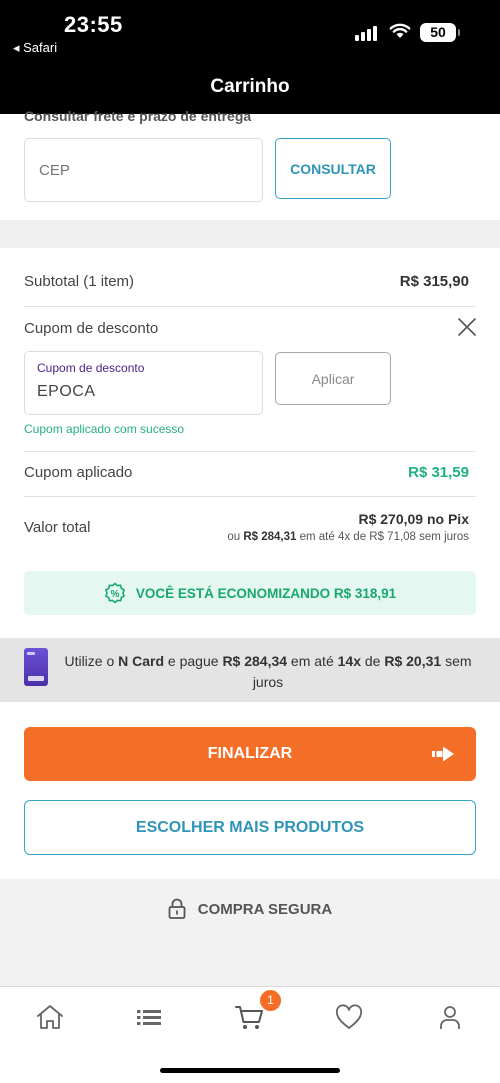  What do you see at coordinates (143, 383) in the screenshot?
I see `coupon-input: Cupom de desconto EPOCA` at bounding box center [143, 383].